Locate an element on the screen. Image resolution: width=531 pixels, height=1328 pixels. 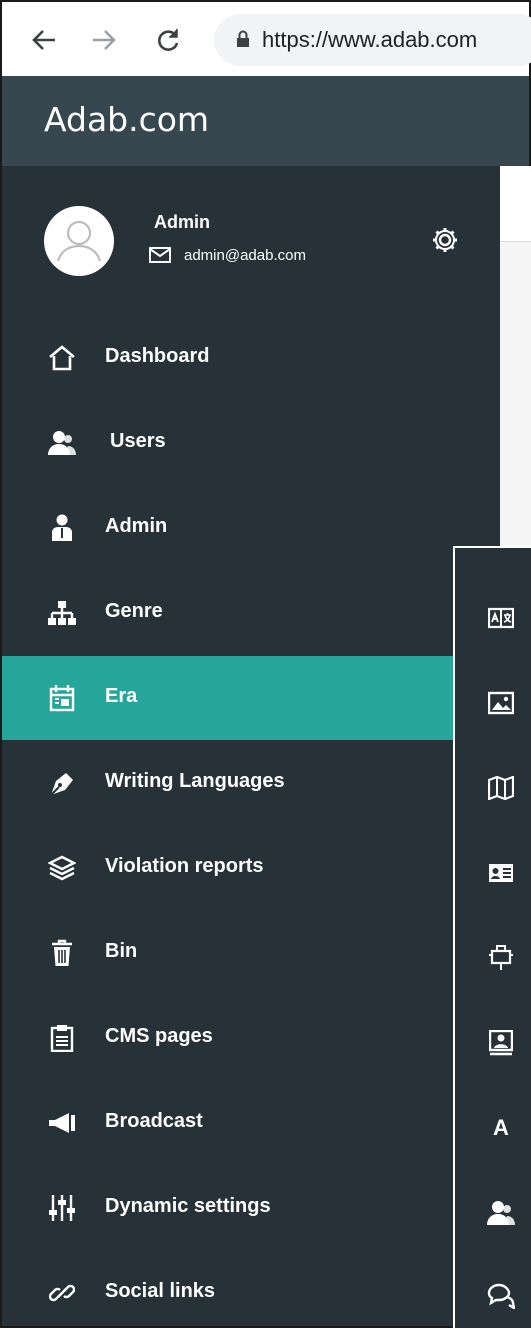
profile-email: admin@adab.com is located at coordinates (245, 255).